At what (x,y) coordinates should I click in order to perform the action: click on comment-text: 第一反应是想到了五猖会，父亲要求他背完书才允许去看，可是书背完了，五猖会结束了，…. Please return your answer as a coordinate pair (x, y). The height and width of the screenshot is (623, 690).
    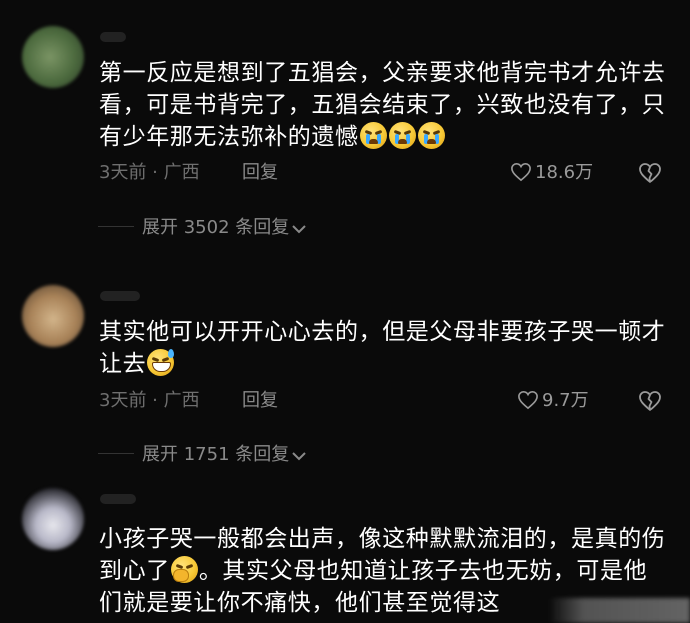
    Looking at the image, I should click on (384, 105).